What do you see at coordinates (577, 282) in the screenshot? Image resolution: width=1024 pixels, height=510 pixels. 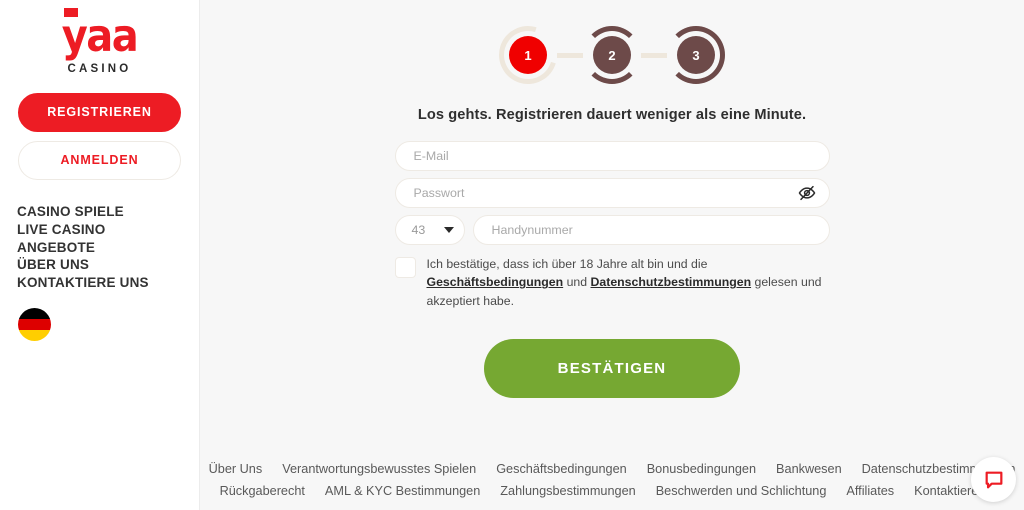 I see `terms-text-part2: und` at bounding box center [577, 282].